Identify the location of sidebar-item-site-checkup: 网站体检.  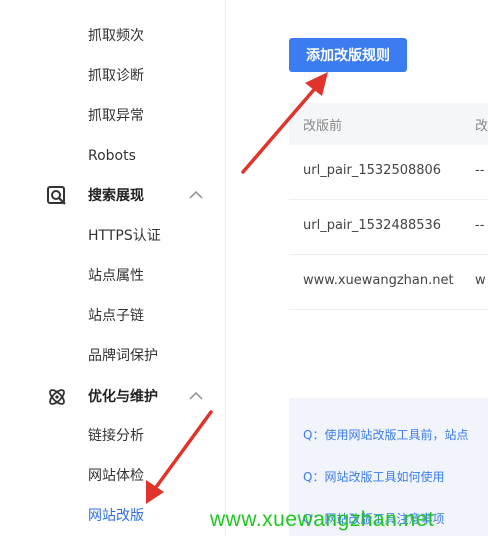
(116, 476).